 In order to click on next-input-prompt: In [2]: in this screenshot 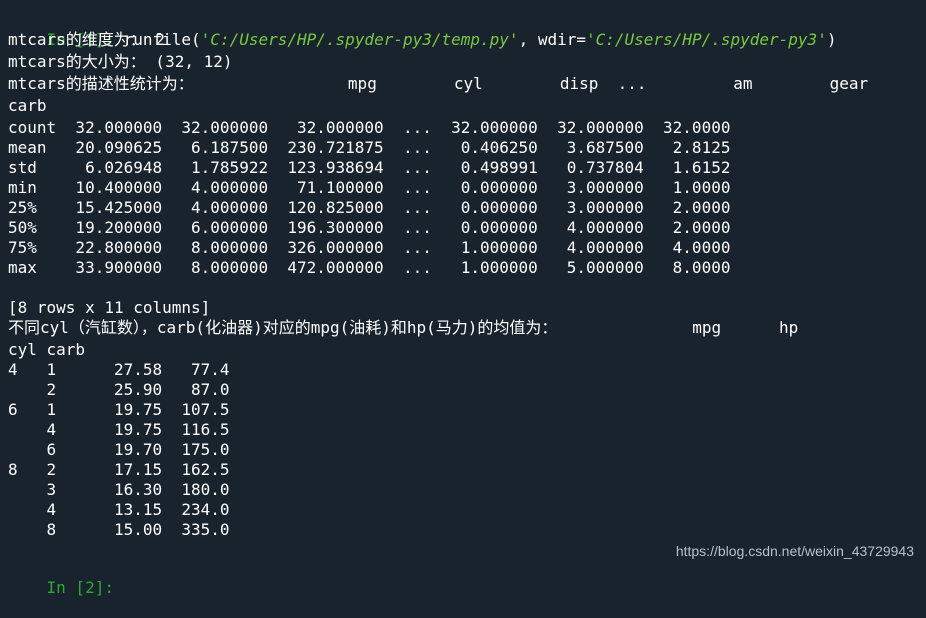, I will do `click(61, 577)`.